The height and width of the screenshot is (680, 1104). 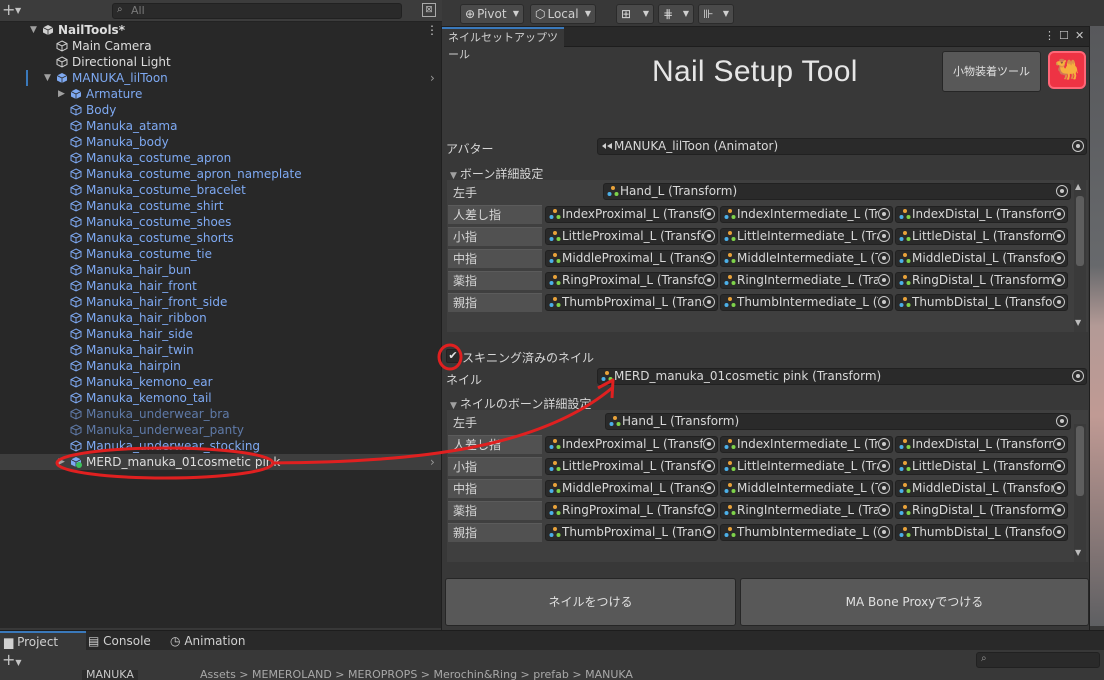 I want to click on finger-proximal-field: ThumbProximal_L (Transform), so click(x=631, y=302).